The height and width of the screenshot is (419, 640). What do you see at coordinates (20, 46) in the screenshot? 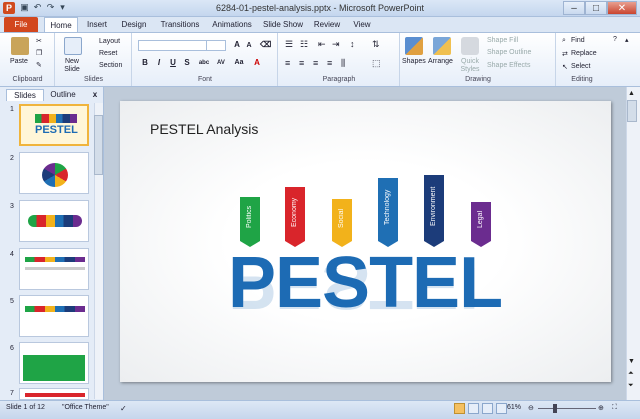
I see `paste-icon` at bounding box center [20, 46].